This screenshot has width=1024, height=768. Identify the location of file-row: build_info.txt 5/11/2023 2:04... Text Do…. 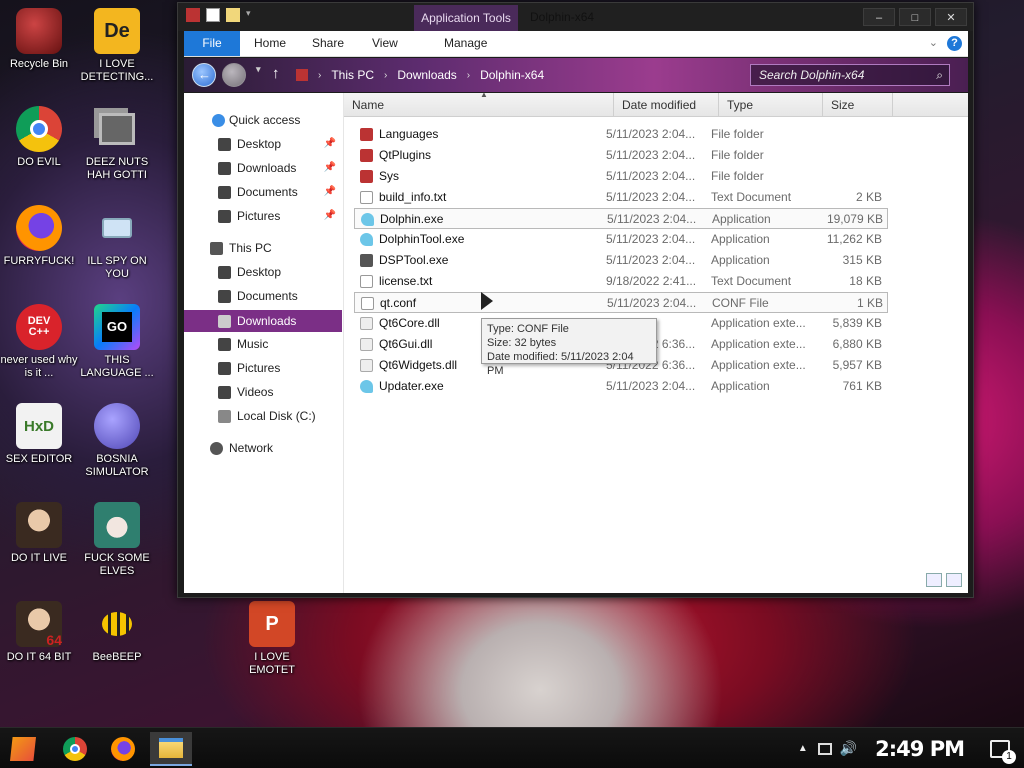
(621, 197).